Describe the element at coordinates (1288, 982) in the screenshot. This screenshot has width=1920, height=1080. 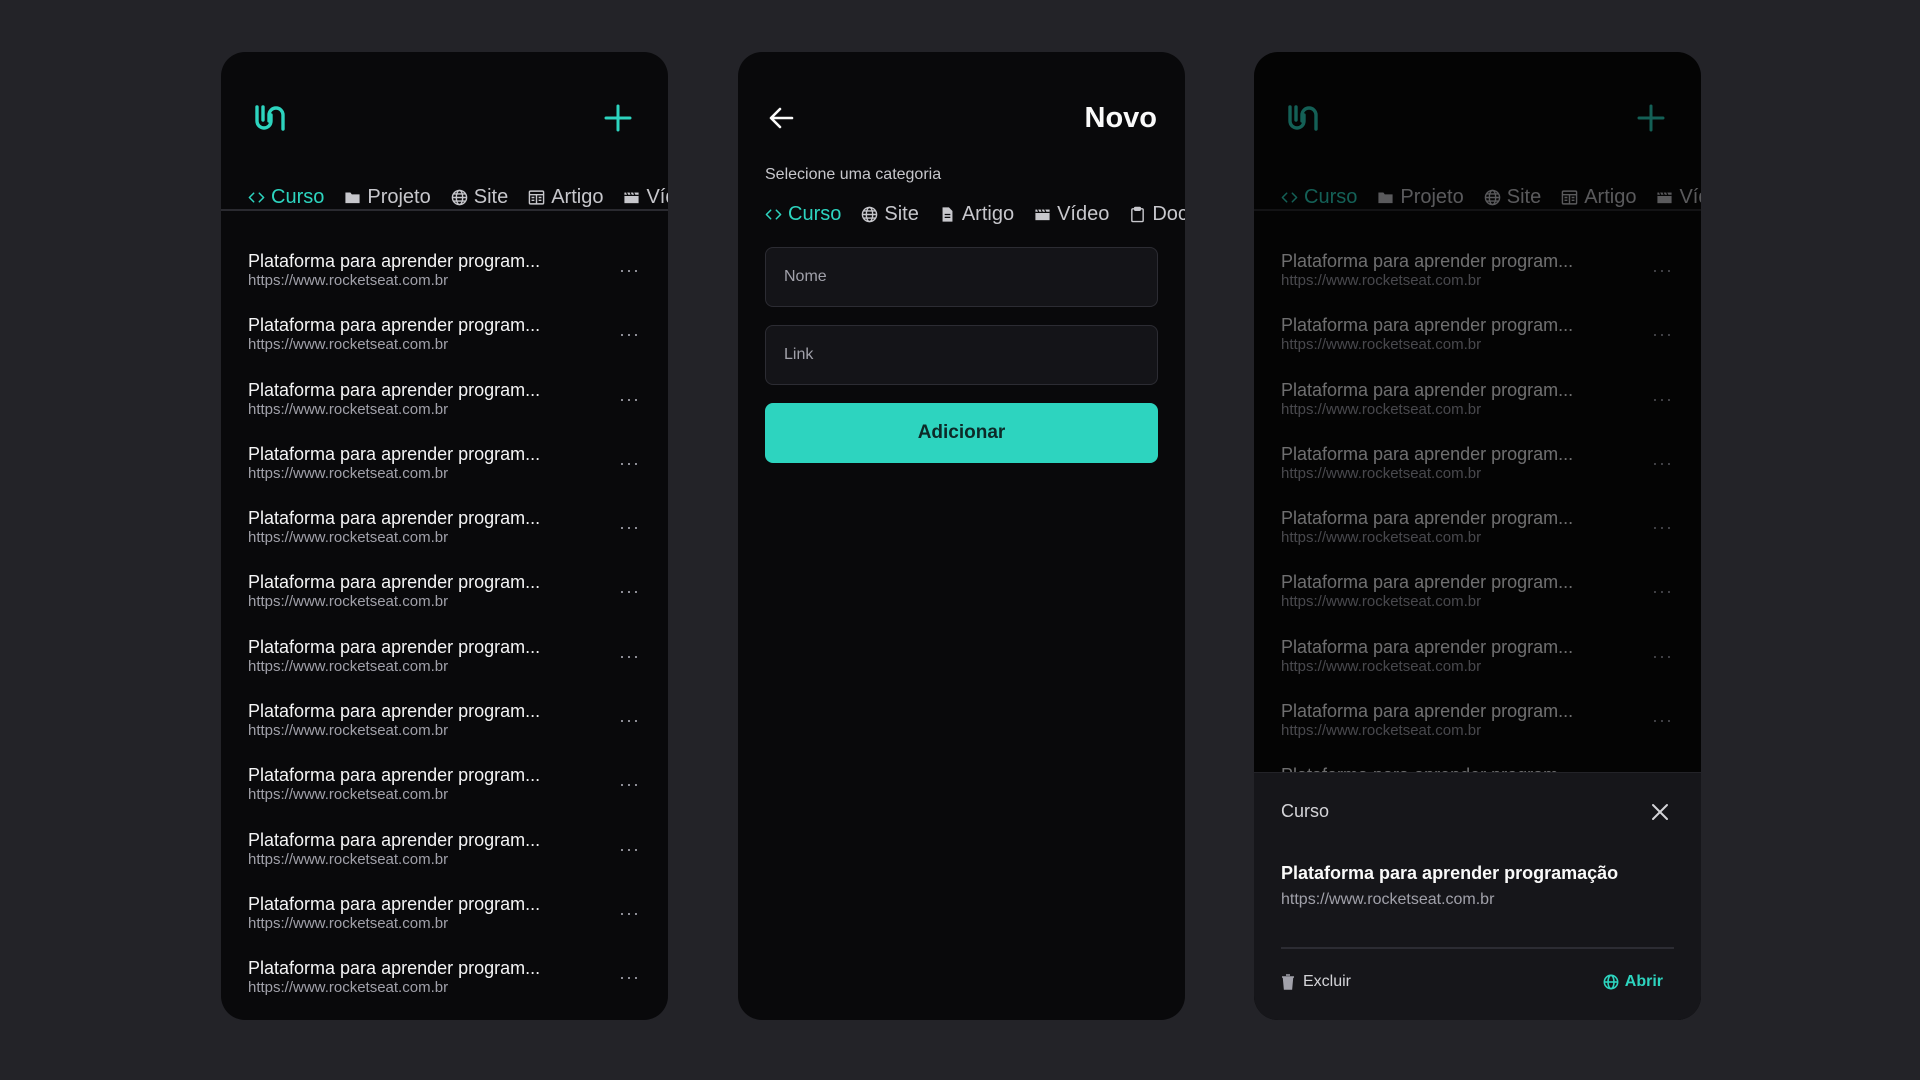
I see `trash-icon` at that location.